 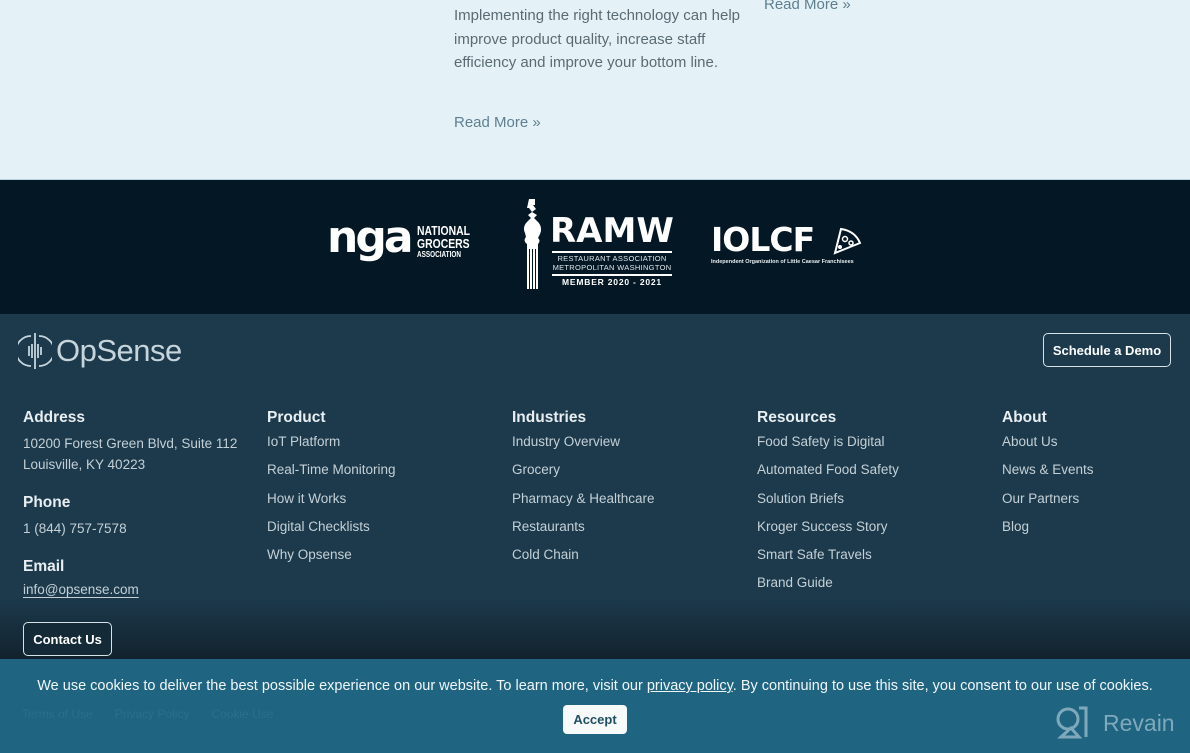 I want to click on revain-watermark: Revain, so click(x=1115, y=723).